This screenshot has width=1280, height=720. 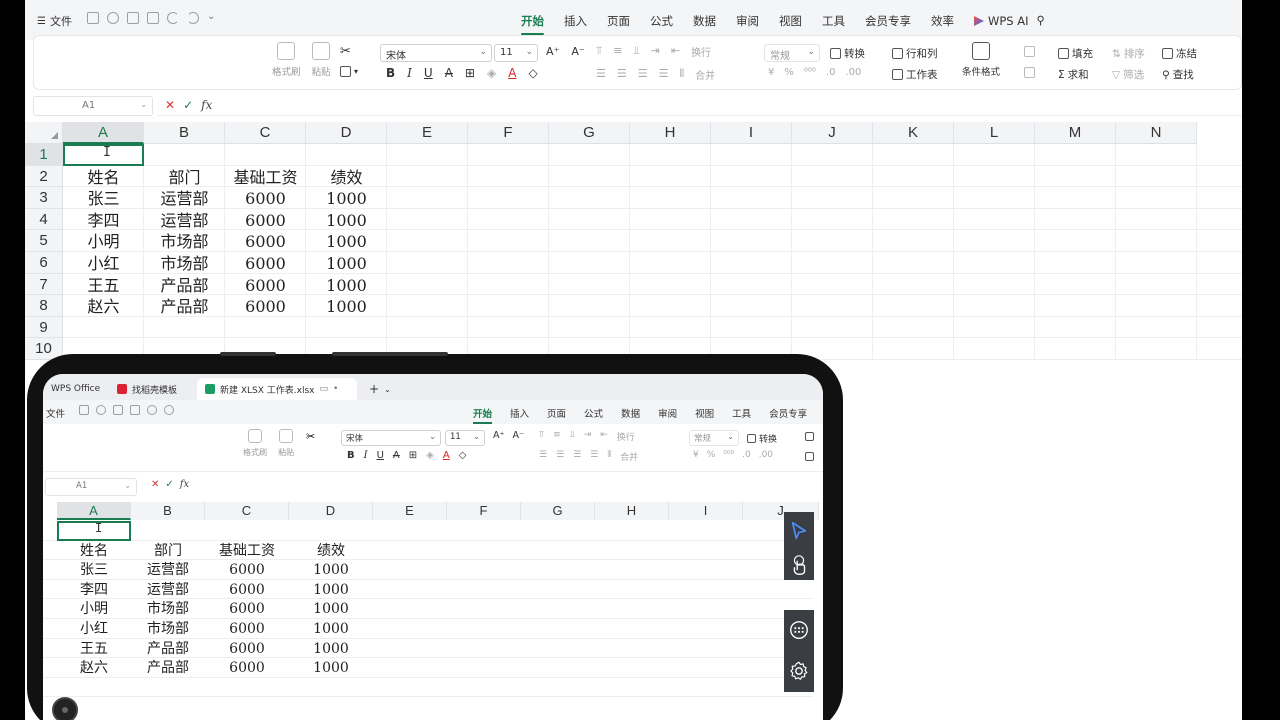 What do you see at coordinates (632, 511) in the screenshot?
I see `phone-column-header-H: H` at bounding box center [632, 511].